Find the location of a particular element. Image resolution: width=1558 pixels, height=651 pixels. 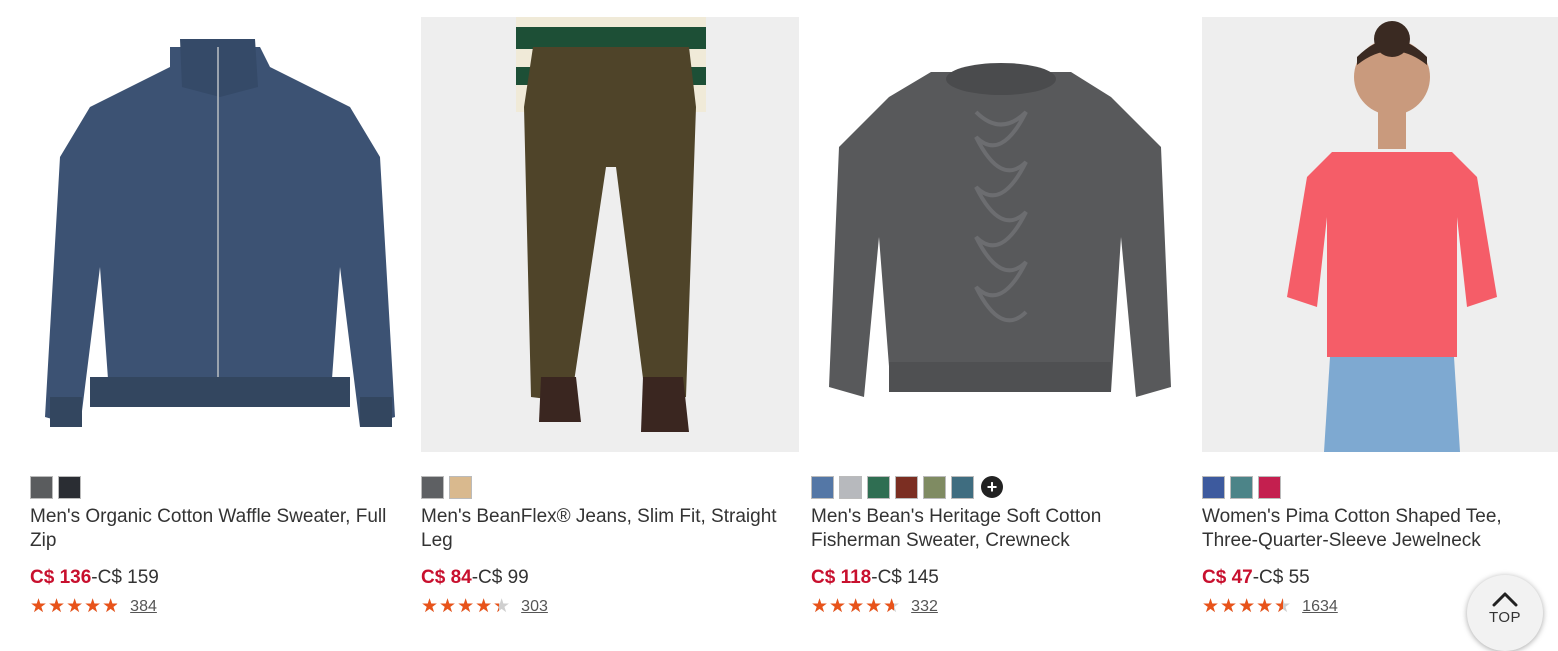

rating: ★★★★★ ★★★★★ 332 is located at coordinates (874, 607).